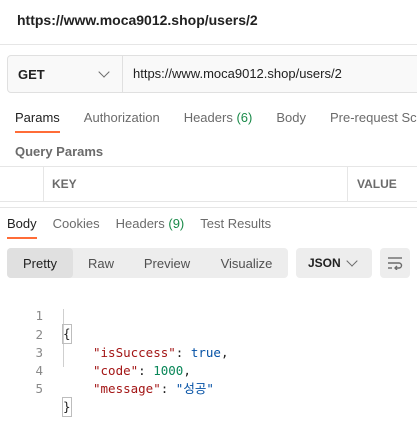 The height and width of the screenshot is (434, 417). I want to click on query-params-table: KEY VALUE, so click(208, 184).